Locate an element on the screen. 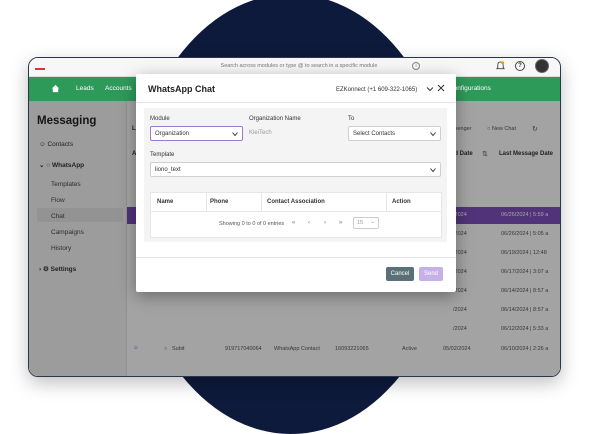 Image resolution: width=592 pixels, height=434 pixels. module-label: Module is located at coordinates (160, 119).